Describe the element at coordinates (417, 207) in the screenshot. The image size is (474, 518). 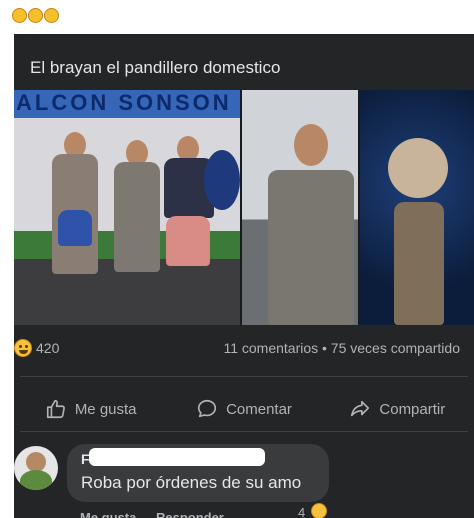
I see `photo-panel-right` at that location.